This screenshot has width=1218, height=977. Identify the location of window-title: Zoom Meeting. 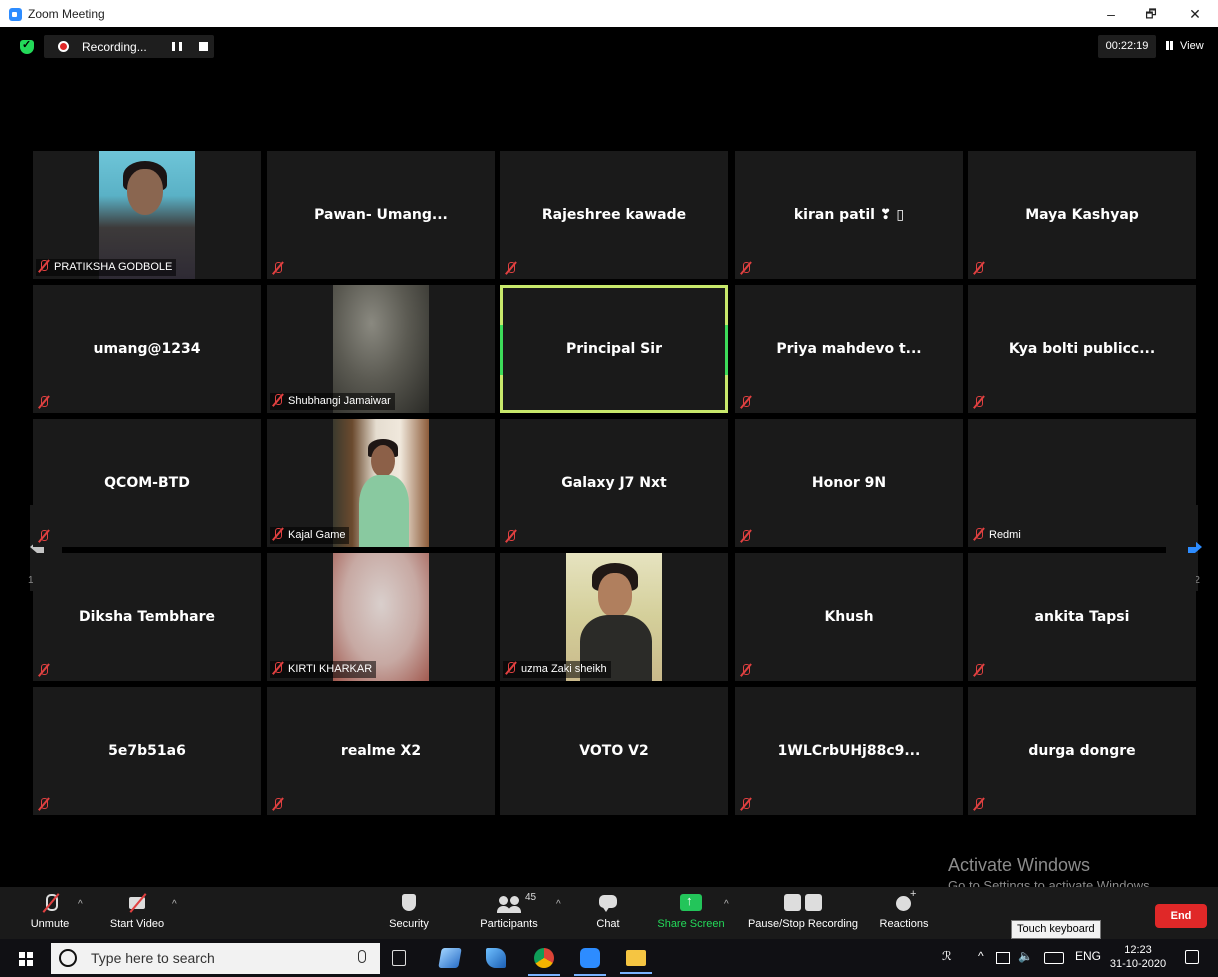
(66, 14).